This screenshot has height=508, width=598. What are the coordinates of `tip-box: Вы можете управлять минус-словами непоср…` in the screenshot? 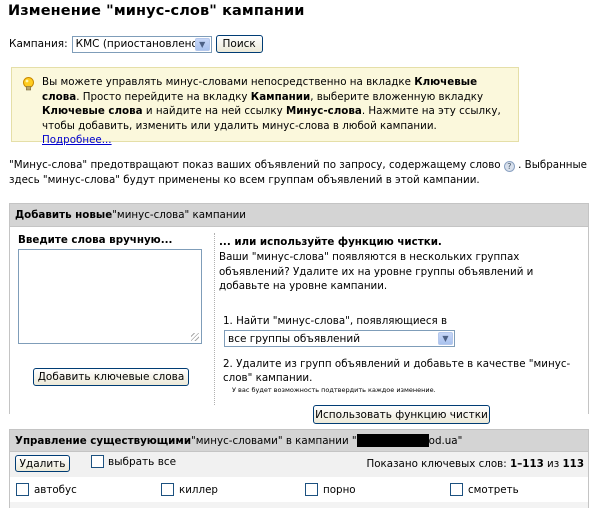 It's located at (265, 106).